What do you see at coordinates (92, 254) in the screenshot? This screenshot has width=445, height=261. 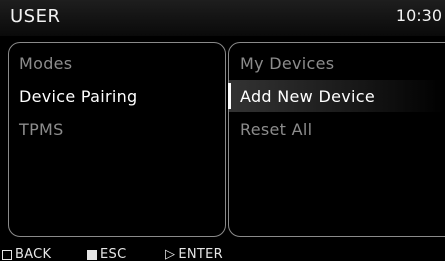 I see `square-filled-icon` at bounding box center [92, 254].